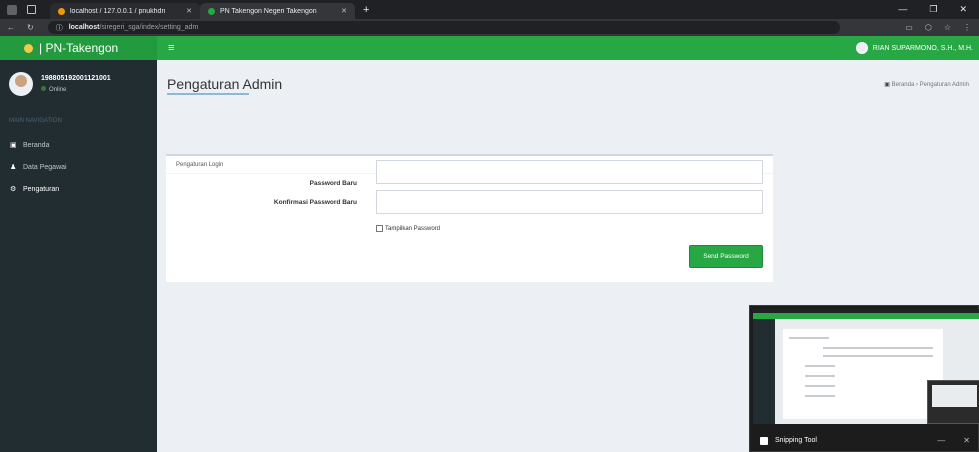  I want to click on breadcrumb-home: Beranda, so click(903, 85).